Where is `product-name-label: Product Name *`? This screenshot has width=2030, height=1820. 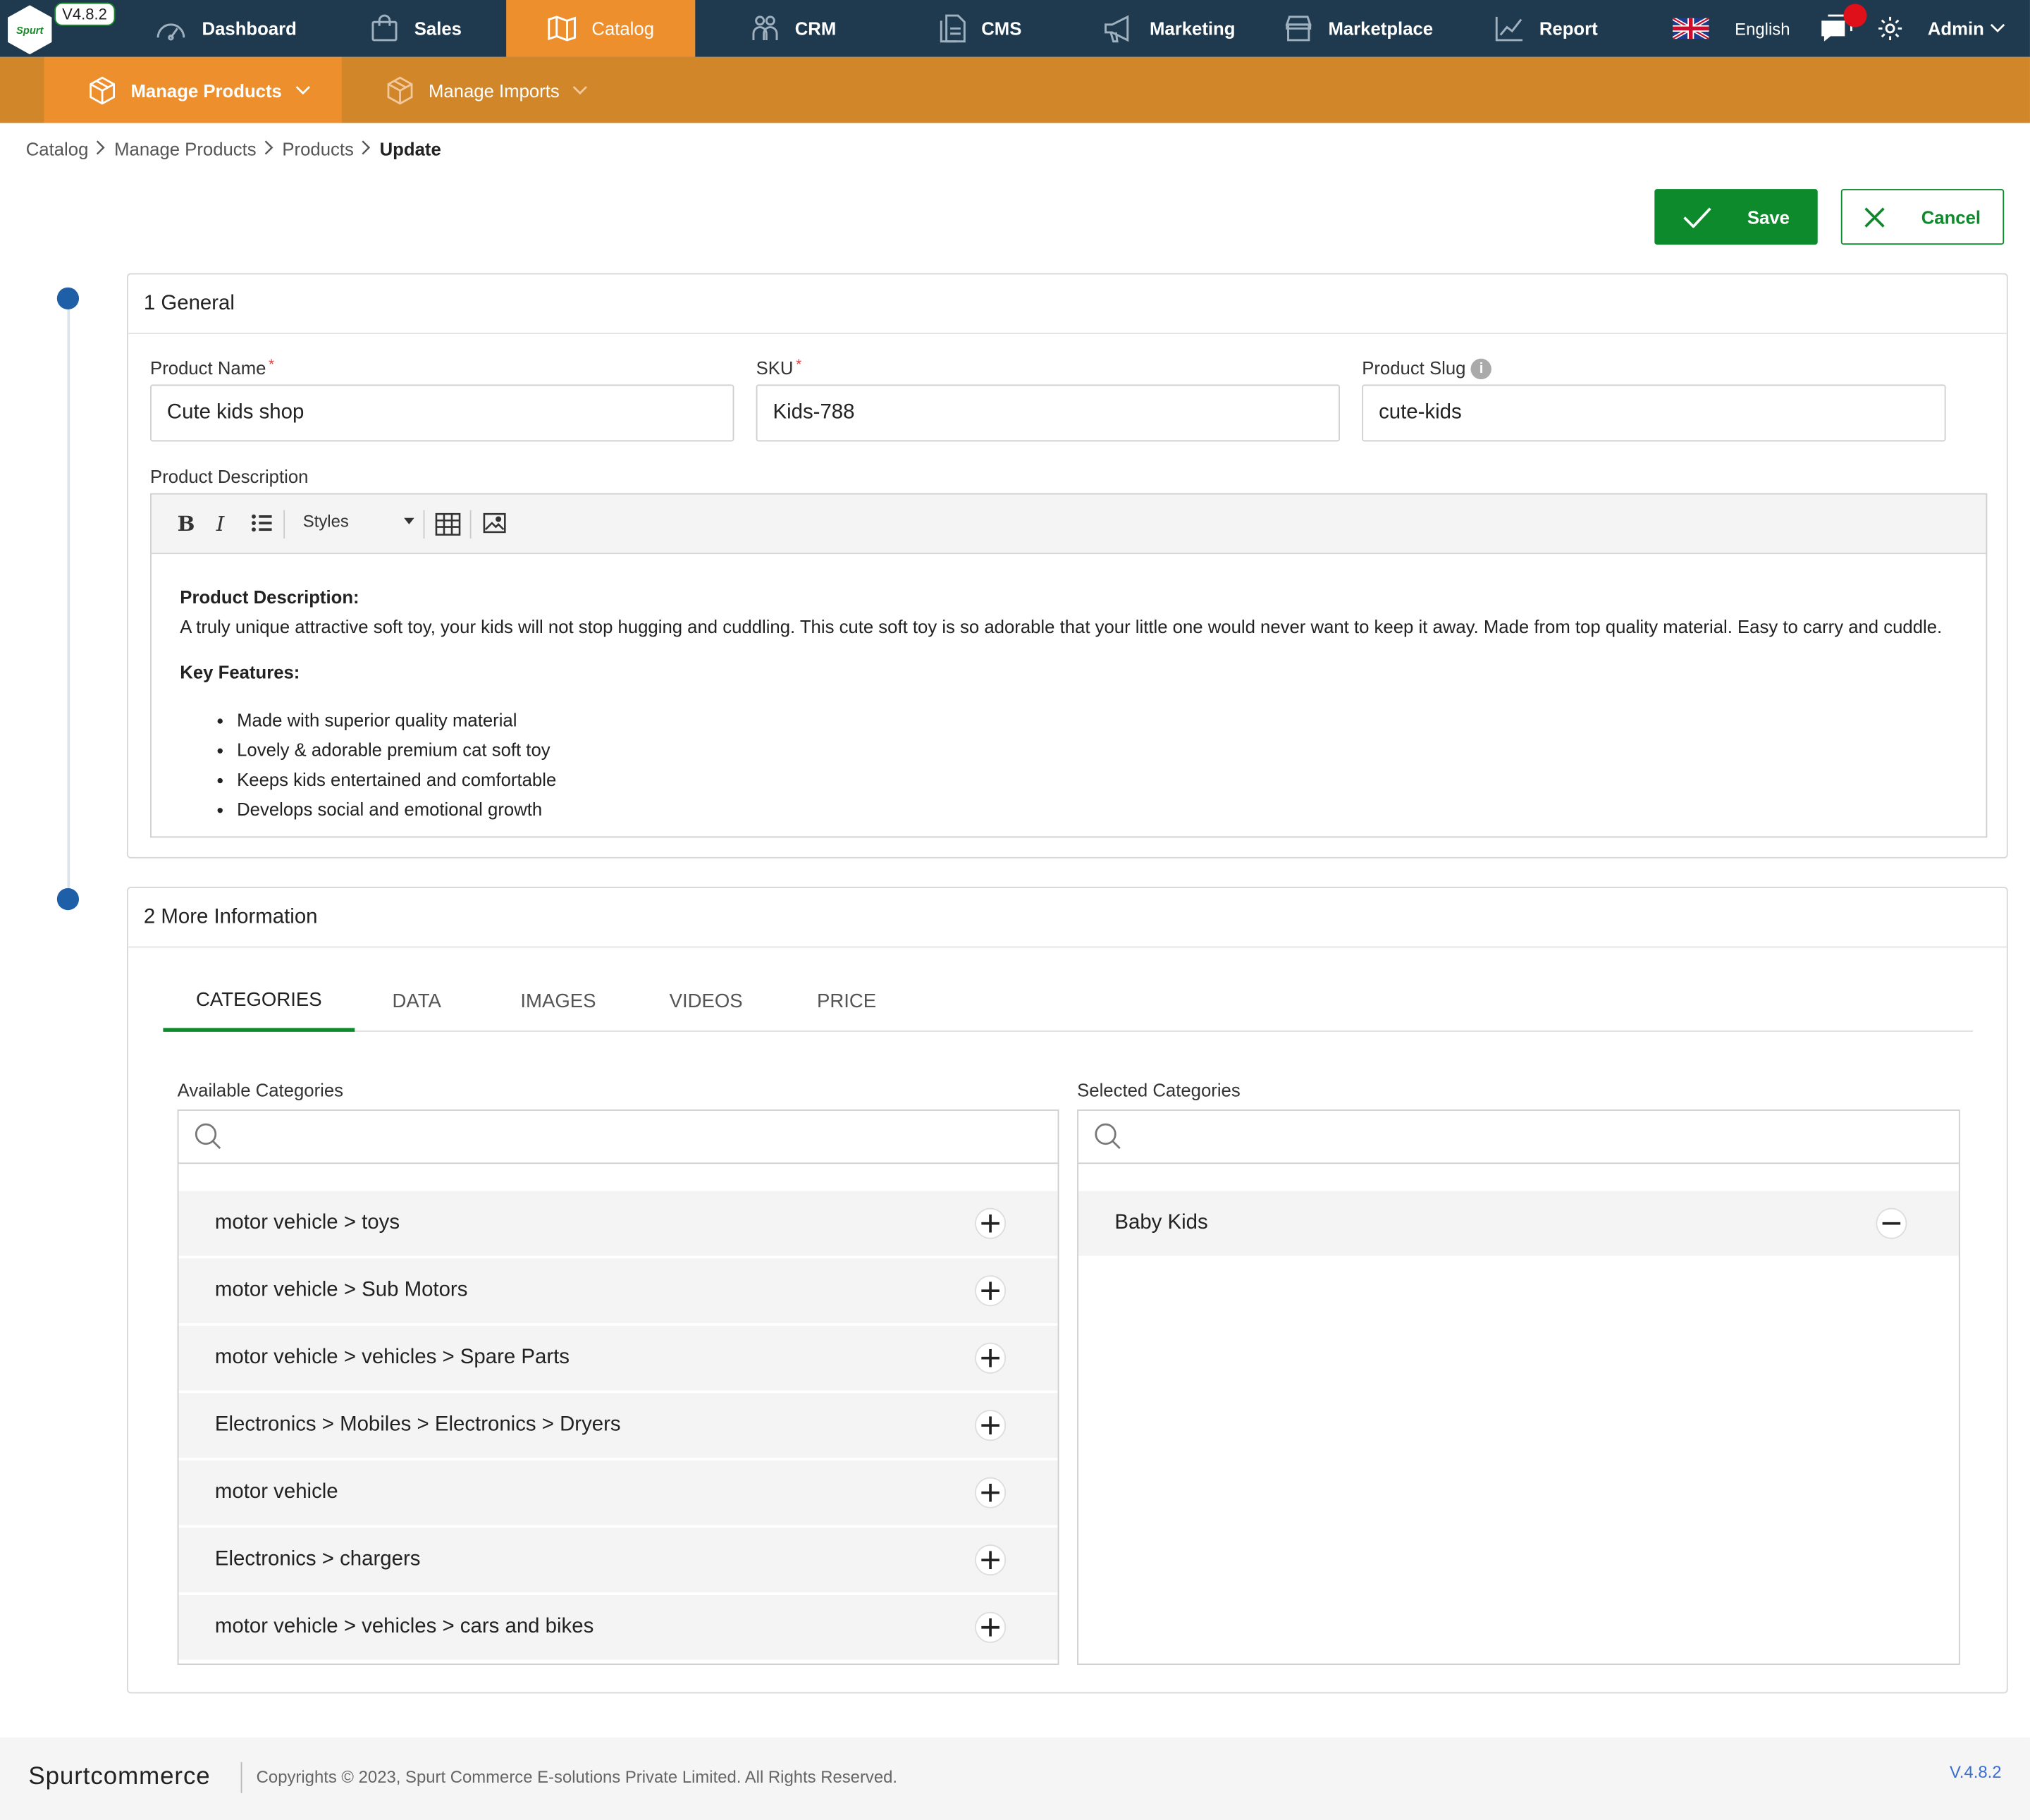 product-name-label: Product Name * is located at coordinates (212, 367).